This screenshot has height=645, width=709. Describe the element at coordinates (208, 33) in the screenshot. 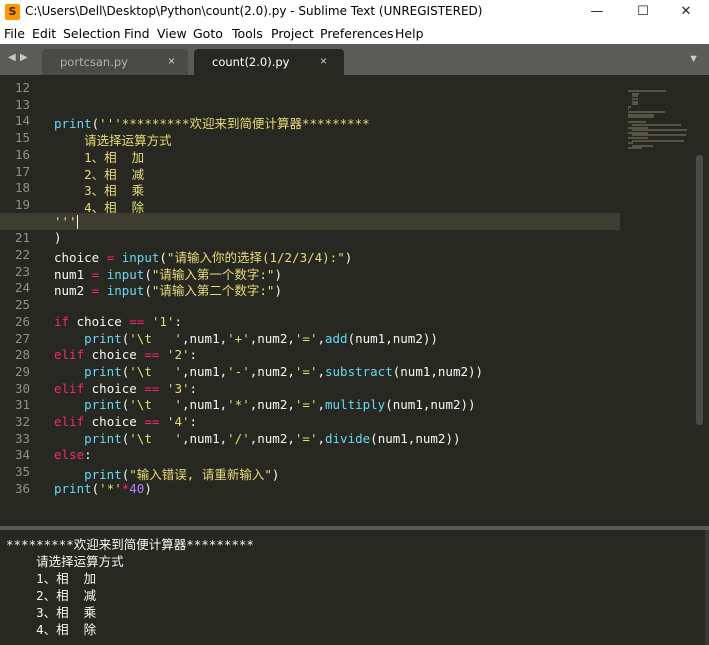

I see `menu-goto: Goto` at that location.